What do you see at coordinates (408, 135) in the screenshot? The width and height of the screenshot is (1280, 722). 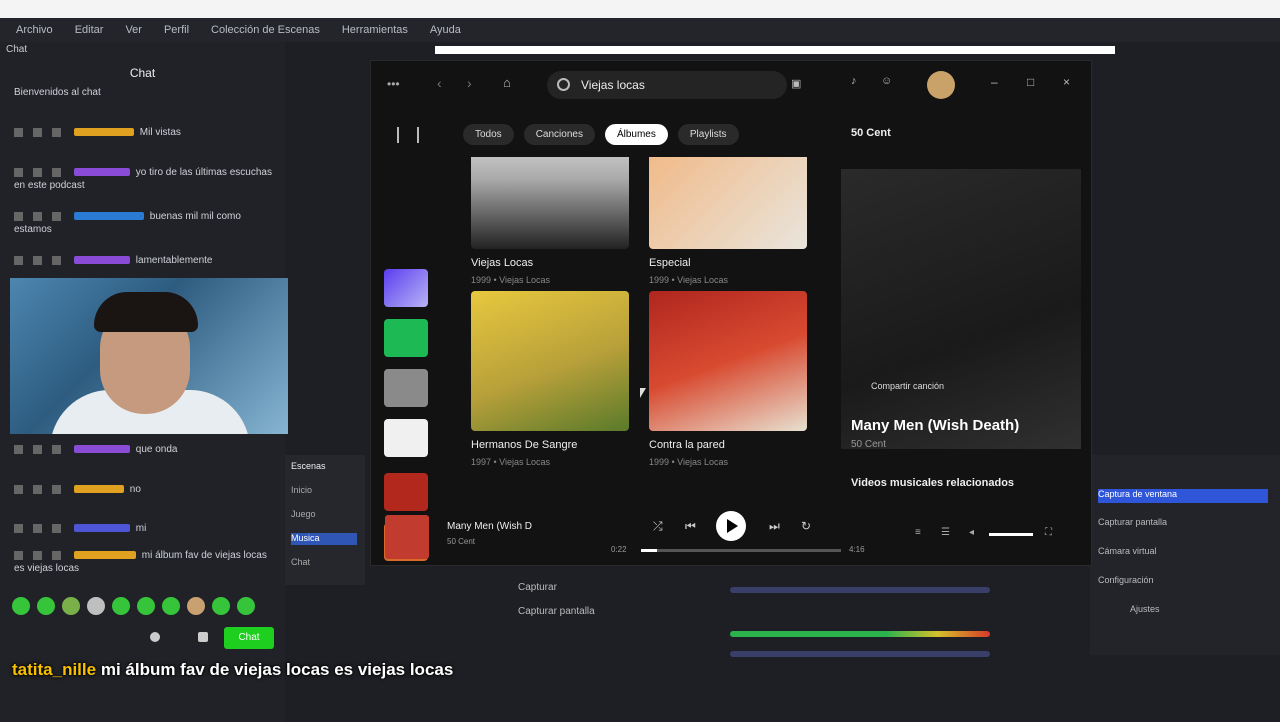 I see `library-icon` at bounding box center [408, 135].